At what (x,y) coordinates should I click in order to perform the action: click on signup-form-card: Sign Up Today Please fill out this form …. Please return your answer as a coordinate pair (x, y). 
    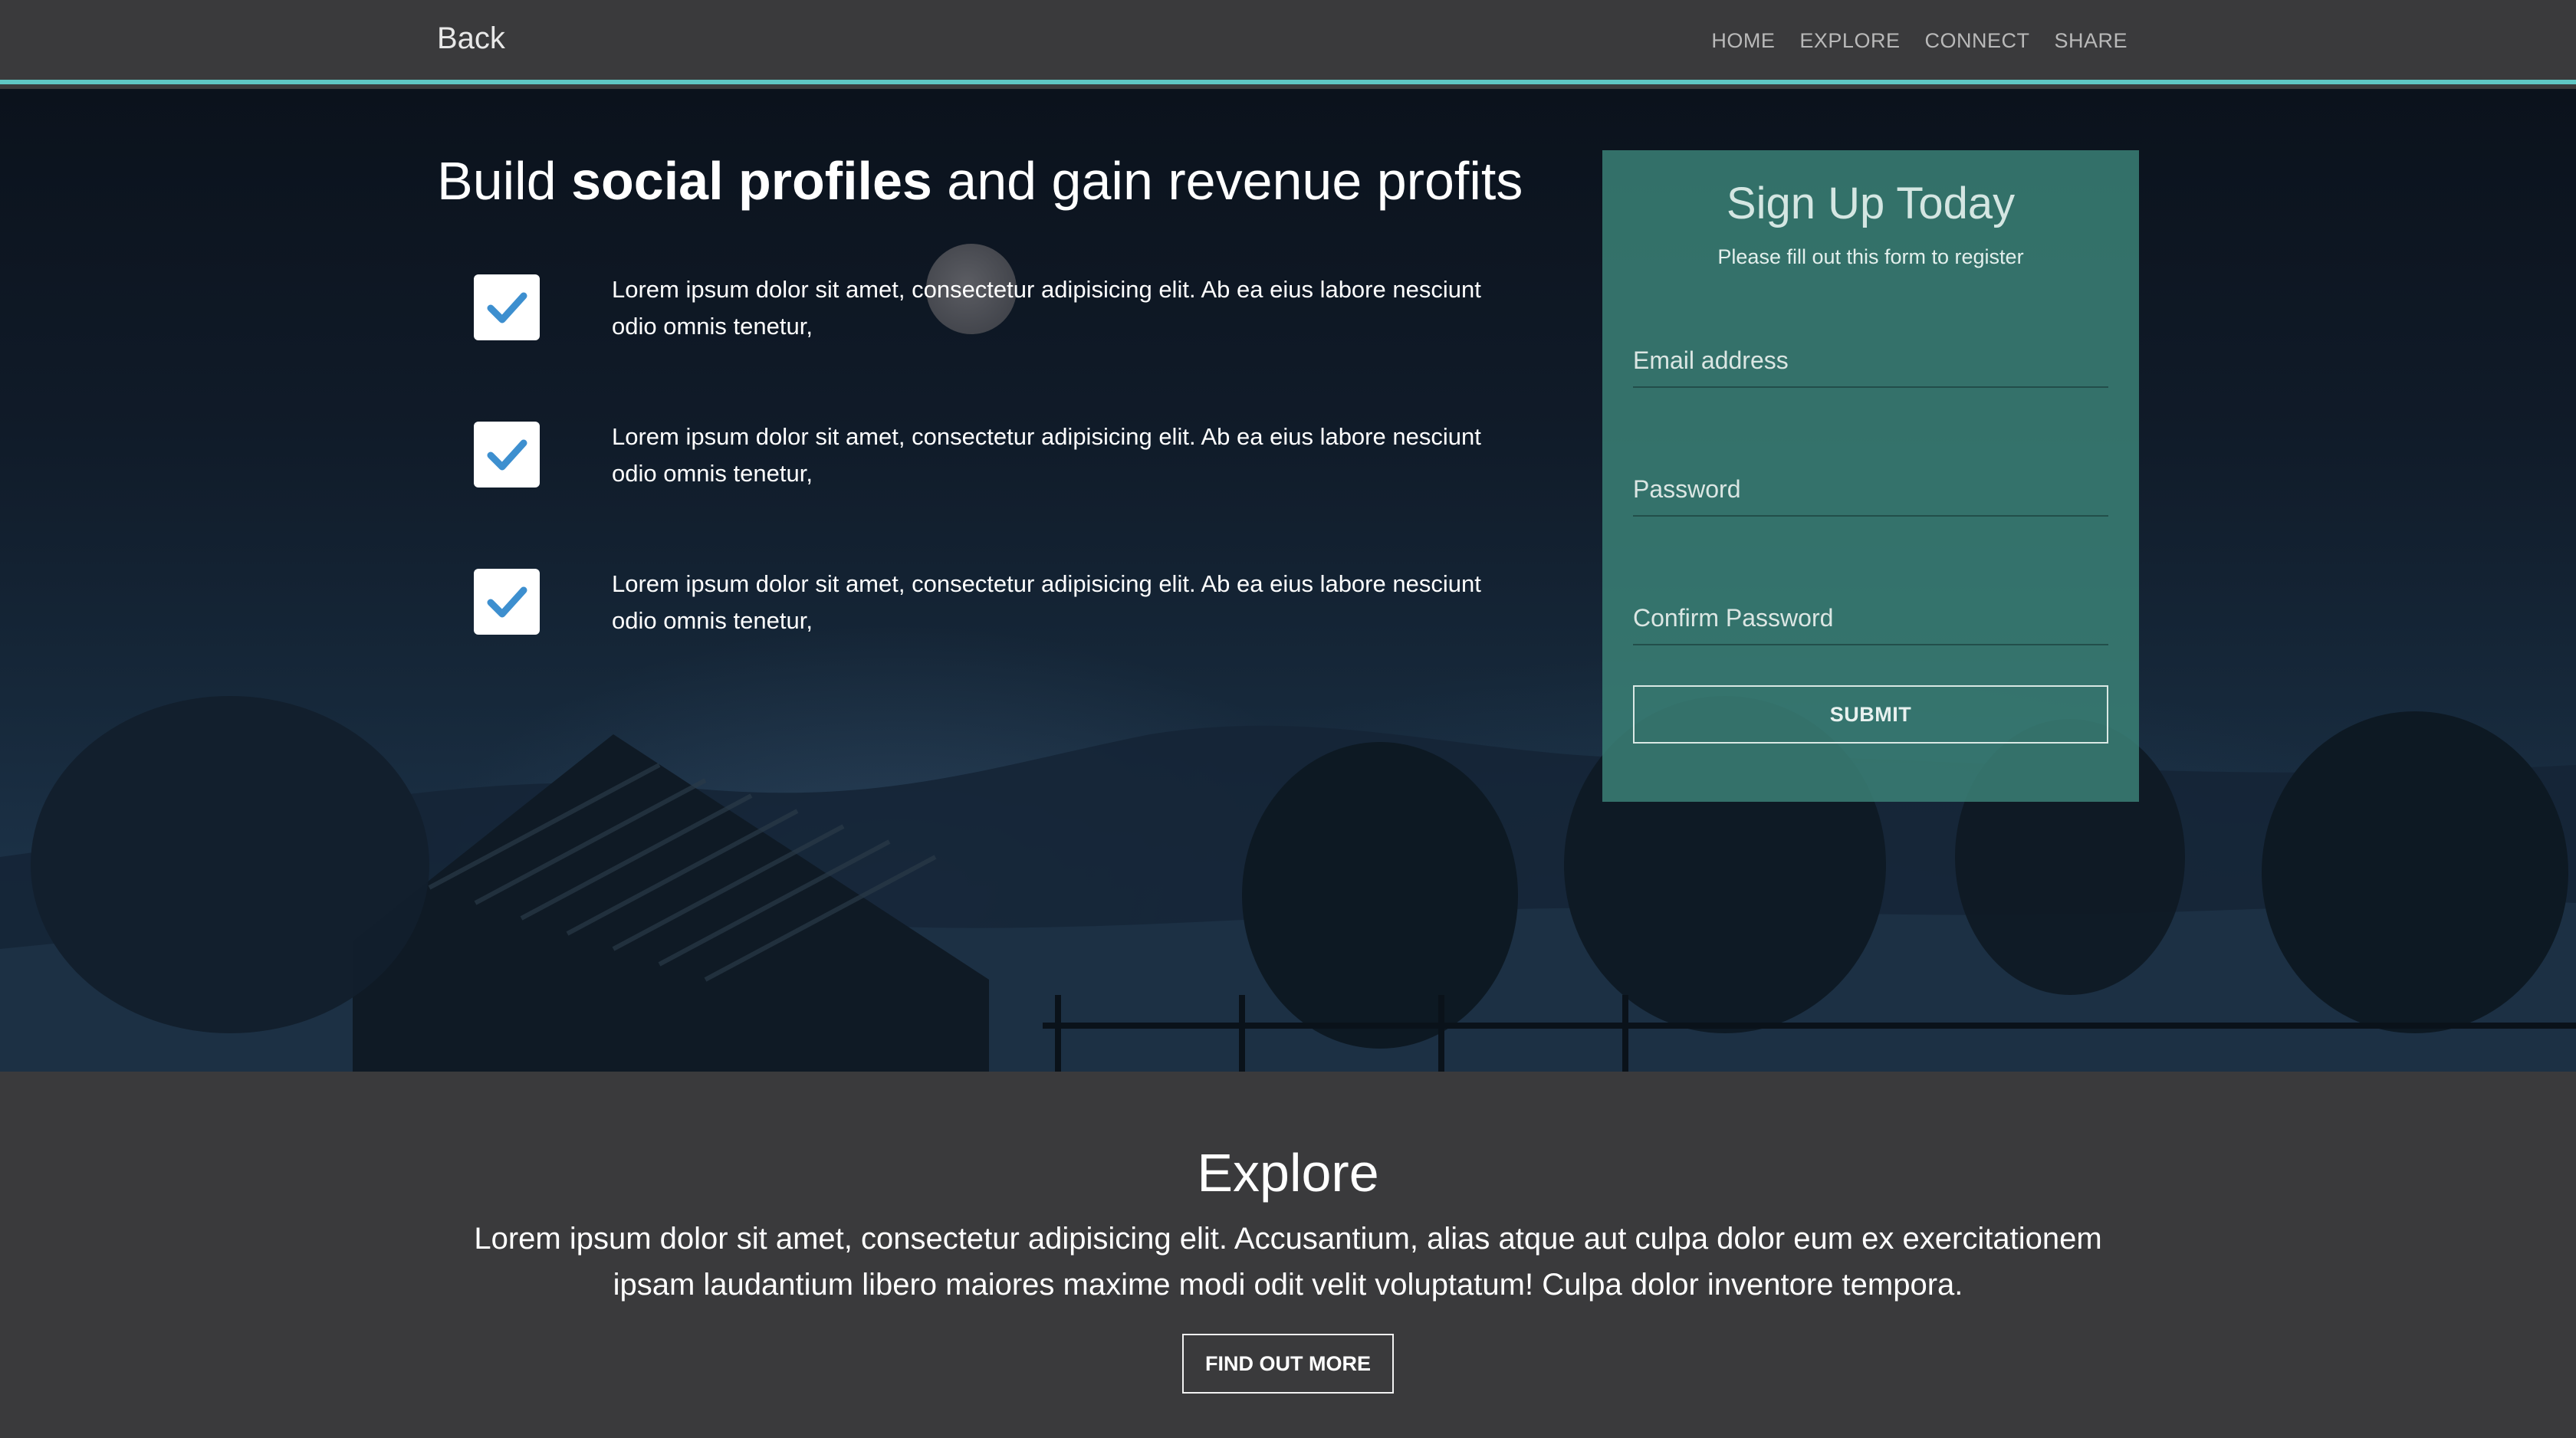
    Looking at the image, I should click on (1870, 476).